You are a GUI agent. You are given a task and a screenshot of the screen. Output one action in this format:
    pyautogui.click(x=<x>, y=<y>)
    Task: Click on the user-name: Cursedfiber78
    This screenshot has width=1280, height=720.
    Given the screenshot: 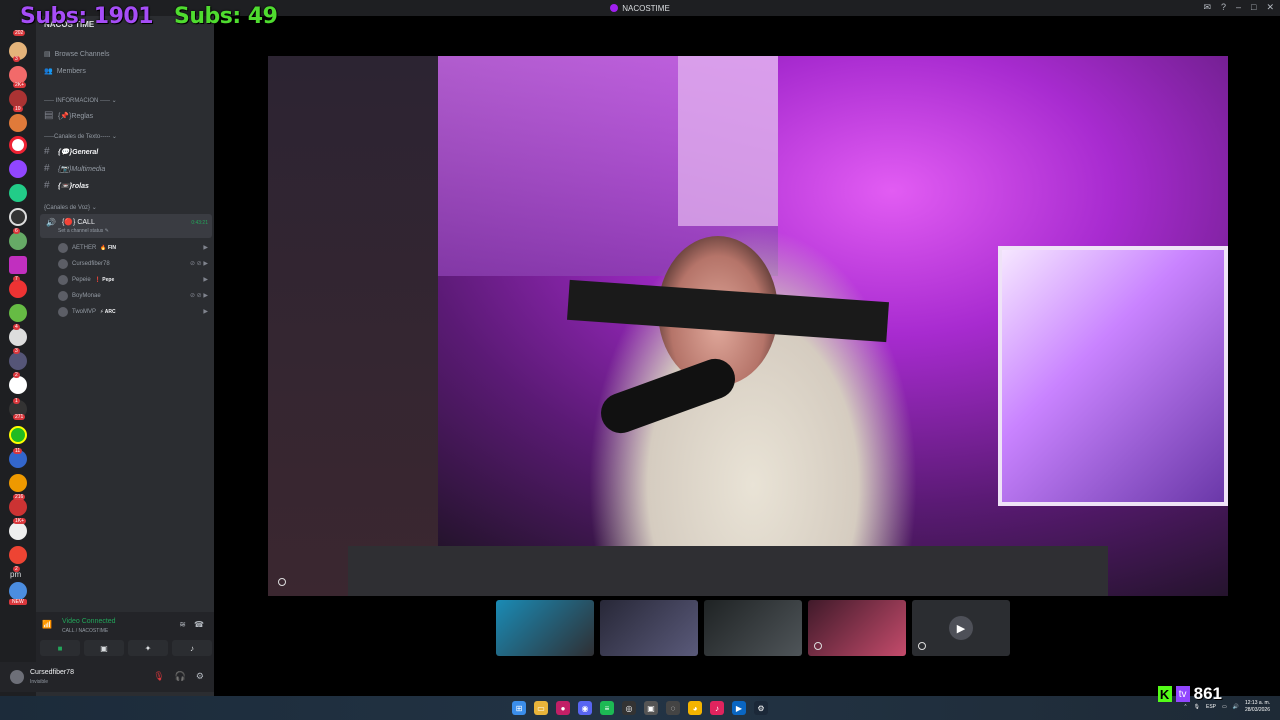 What is the action you would take?
    pyautogui.click(x=52, y=672)
    